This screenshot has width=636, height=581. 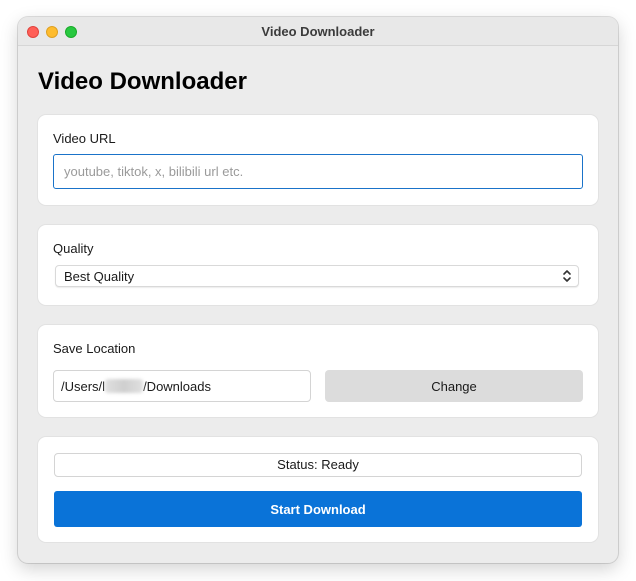 I want to click on save-path-prefix: /Users/, so click(x=82, y=386).